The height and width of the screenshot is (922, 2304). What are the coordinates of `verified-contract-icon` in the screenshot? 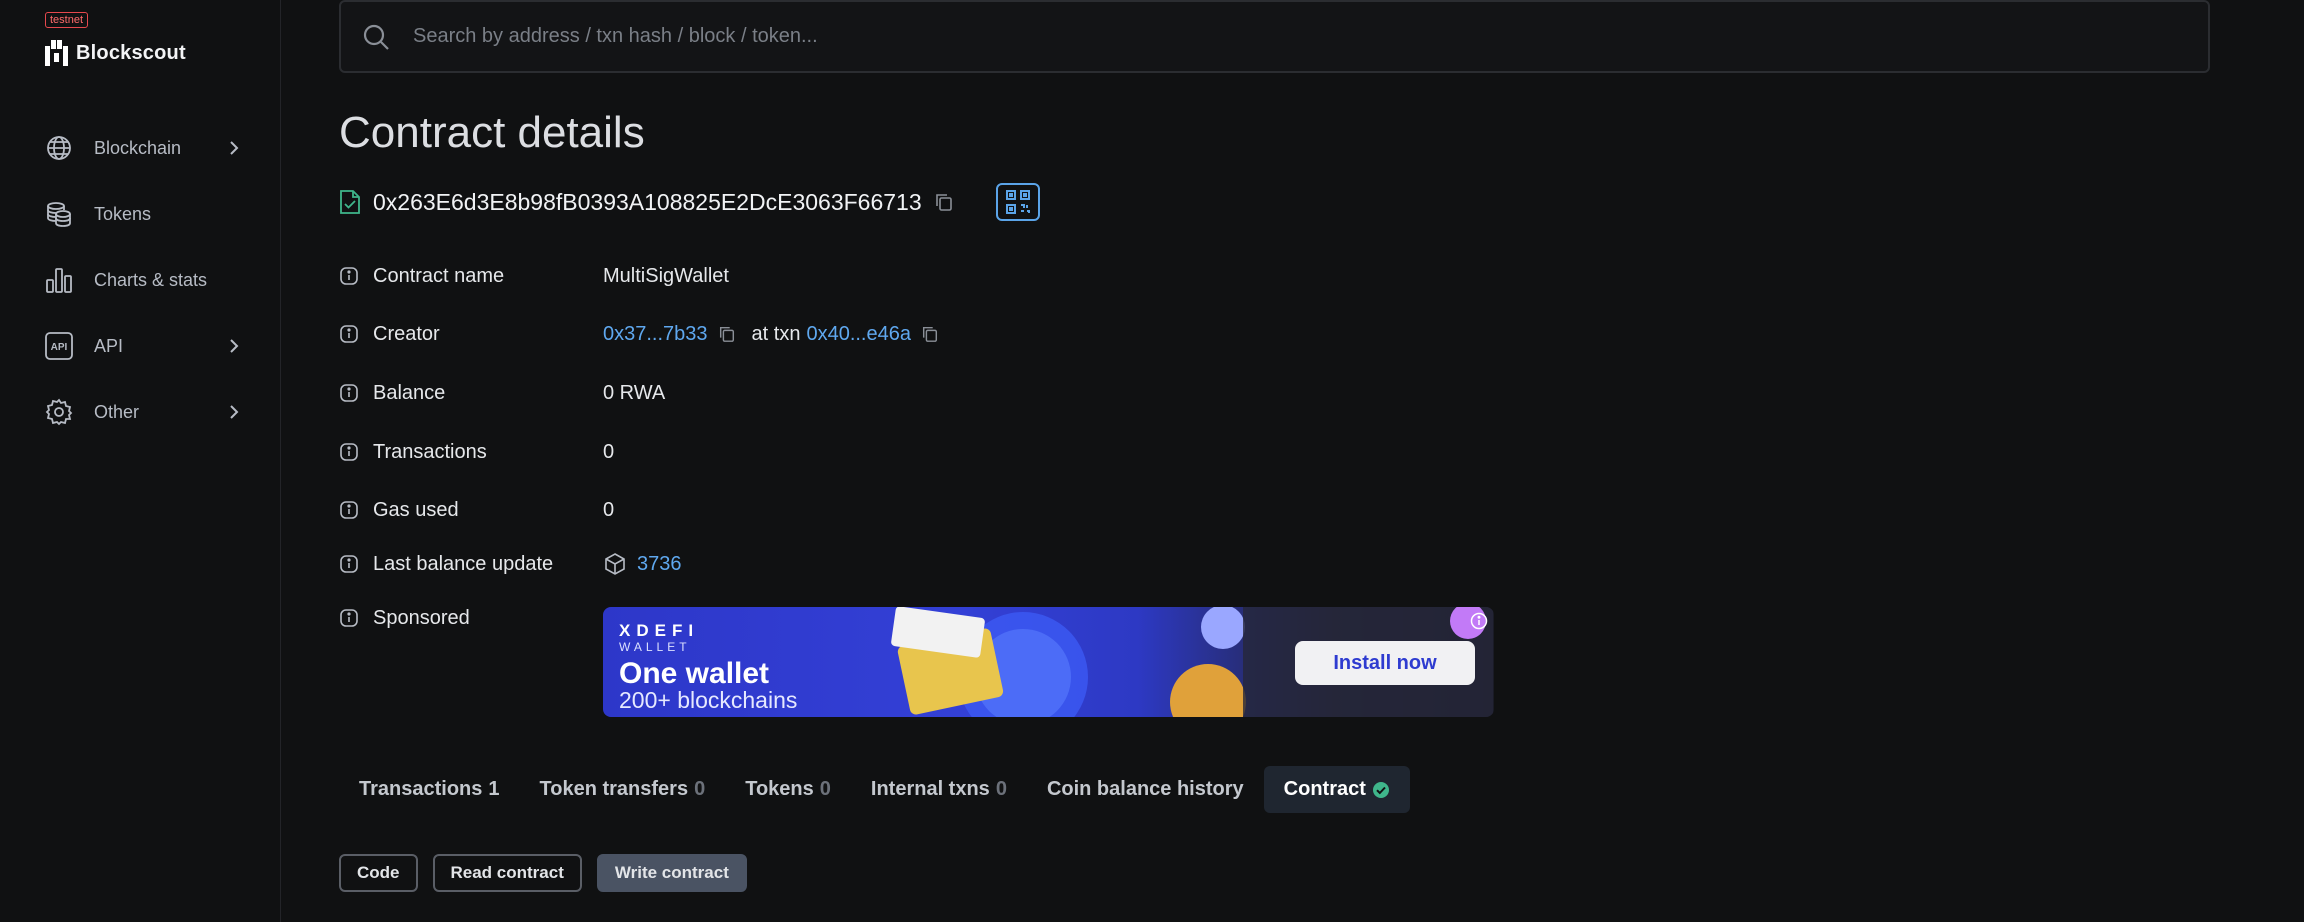 It's located at (350, 202).